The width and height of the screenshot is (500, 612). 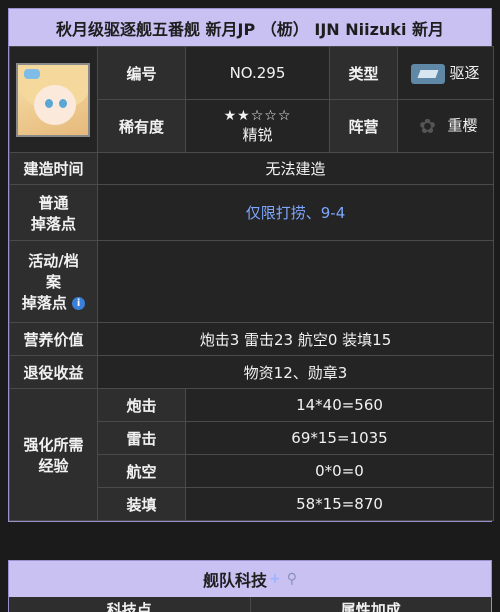 I want to click on rarity-value: 精锐, so click(x=257, y=134).